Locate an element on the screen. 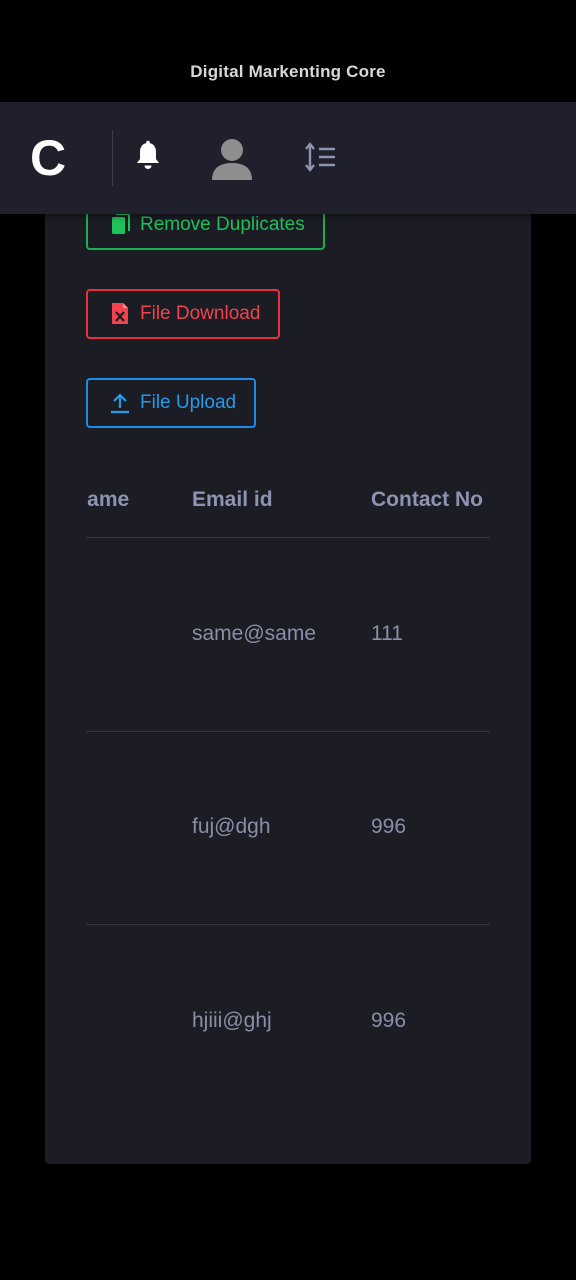 Image resolution: width=576 pixels, height=1280 pixels. bell-icon is located at coordinates (148, 156).